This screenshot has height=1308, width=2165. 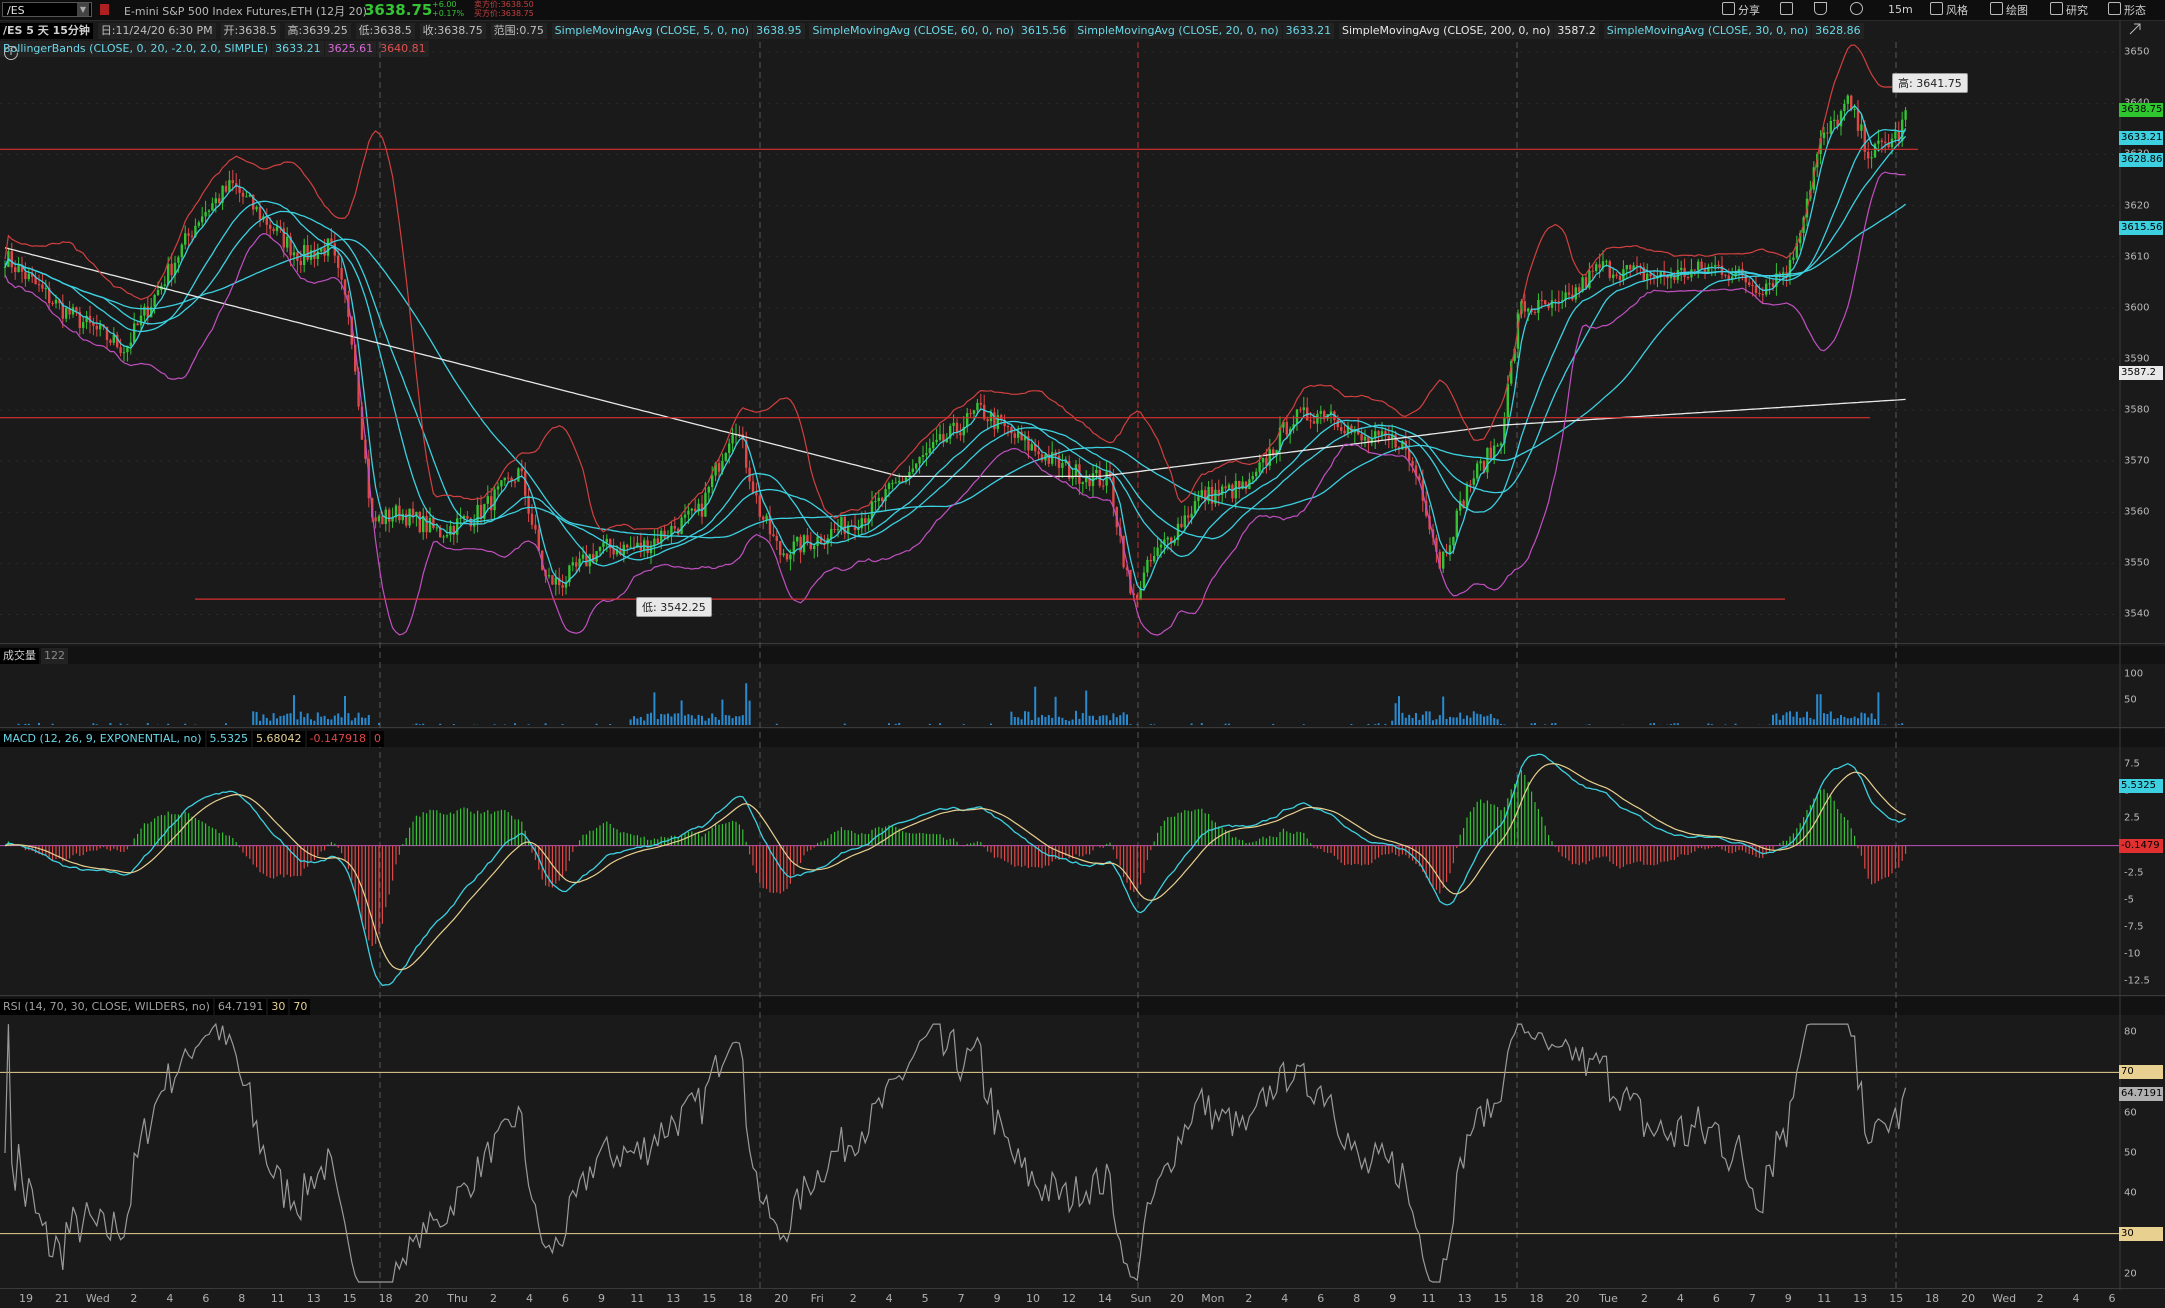 What do you see at coordinates (925, 1298) in the screenshot?
I see `time-tick: 5` at bounding box center [925, 1298].